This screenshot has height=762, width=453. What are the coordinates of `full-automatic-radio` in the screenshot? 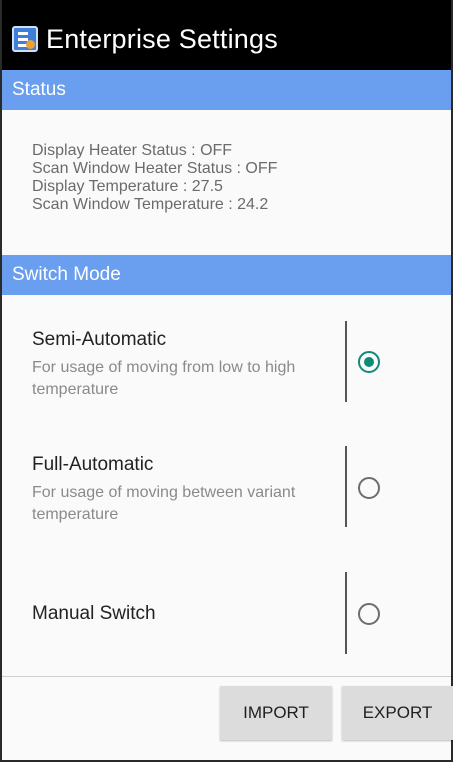 It's located at (369, 488).